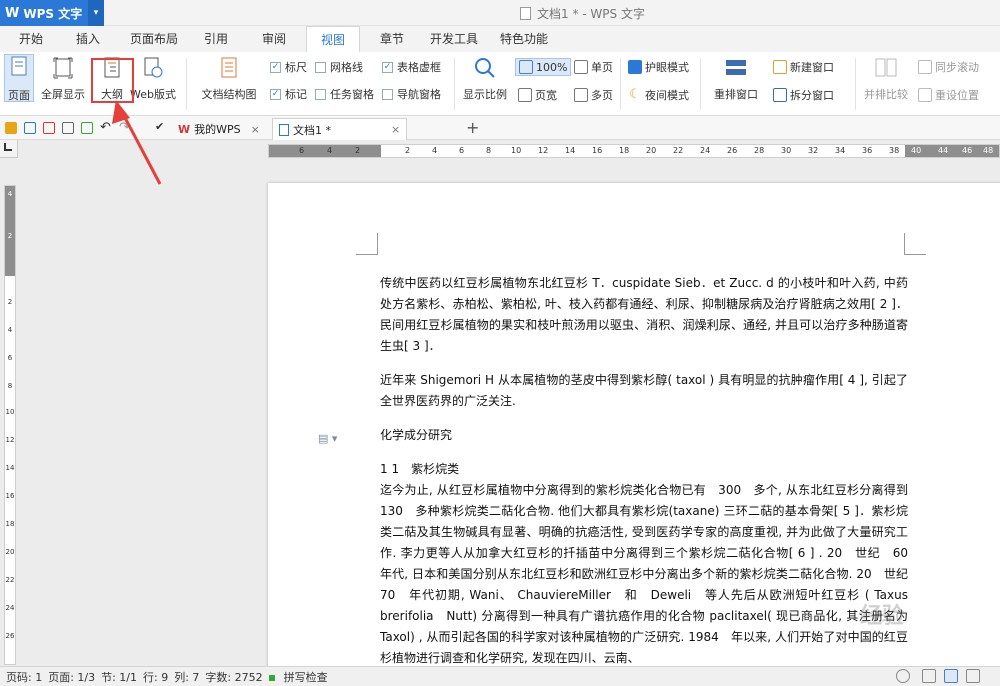  Describe the element at coordinates (63, 80) in the screenshot. I see `fullscreen-button: 全屏显示` at that location.